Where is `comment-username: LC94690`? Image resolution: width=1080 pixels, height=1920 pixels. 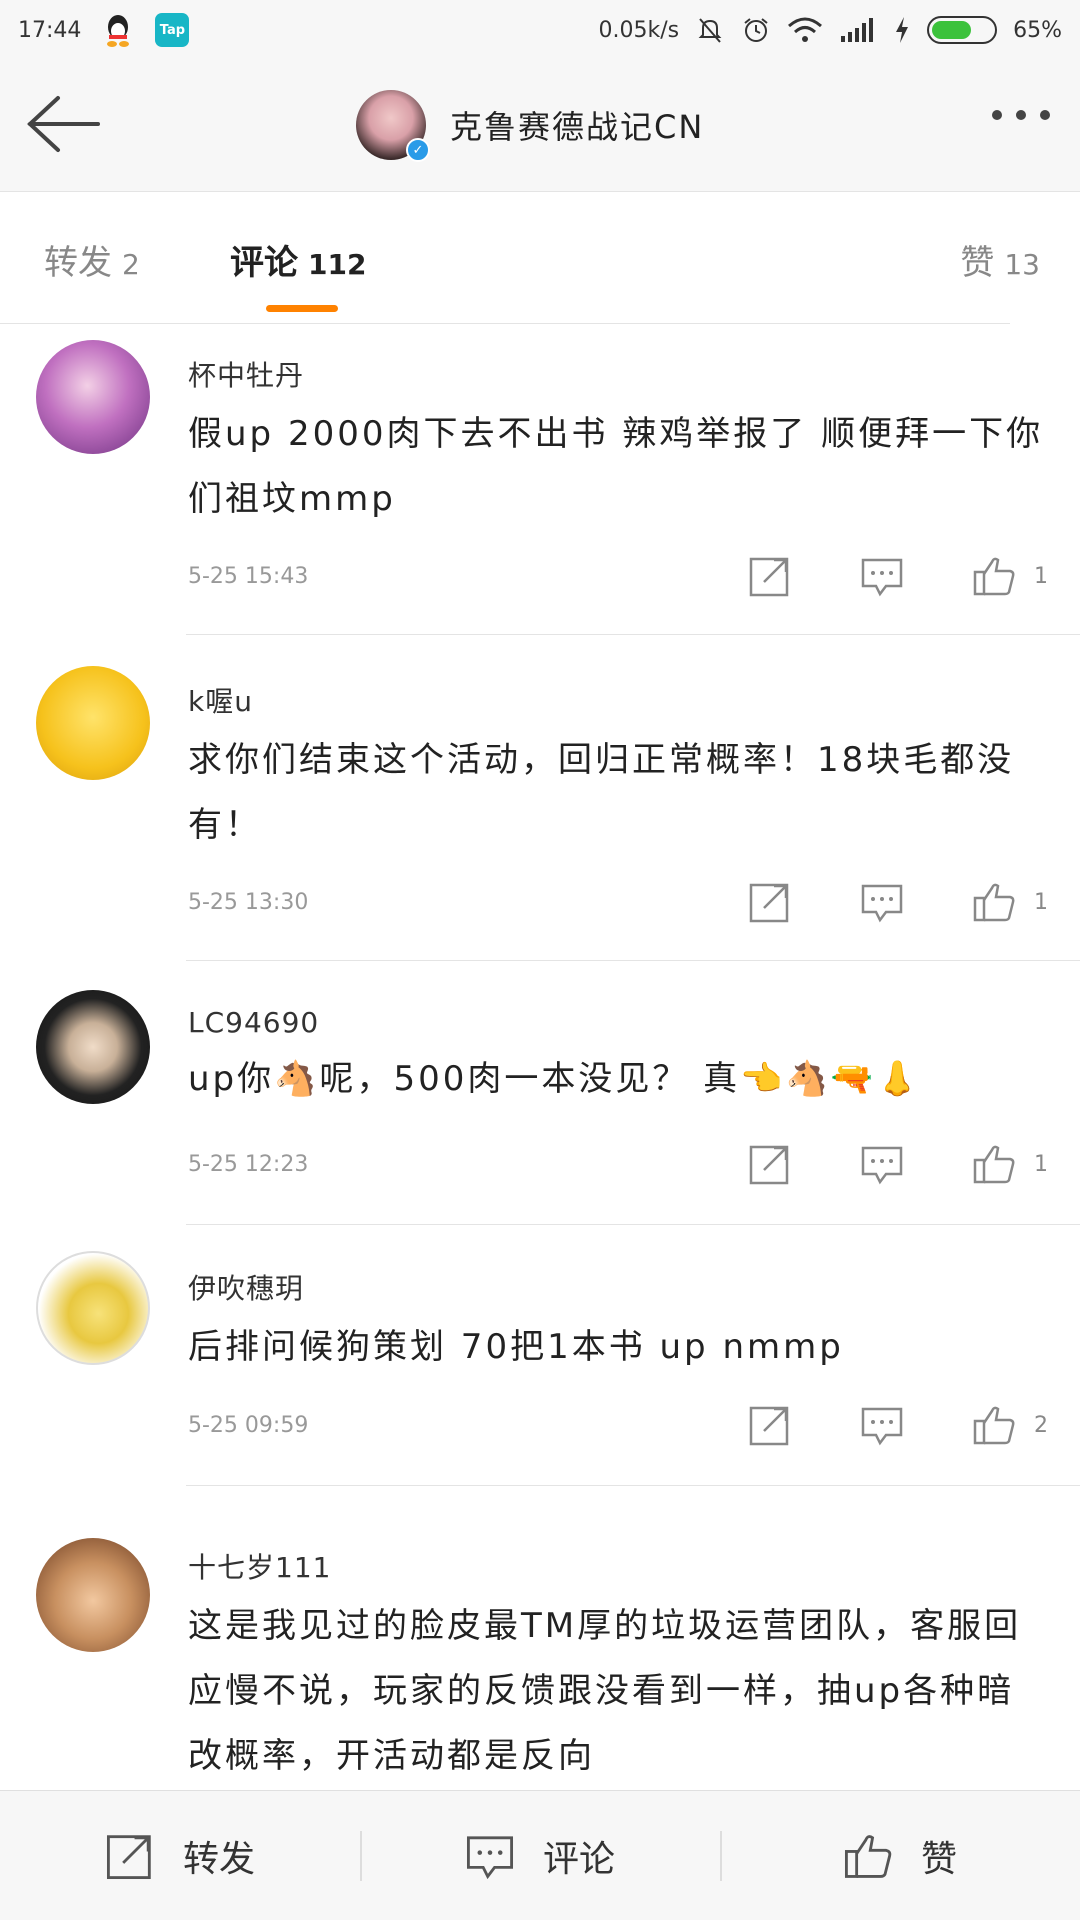
comment-username: LC94690 is located at coordinates (619, 1022).